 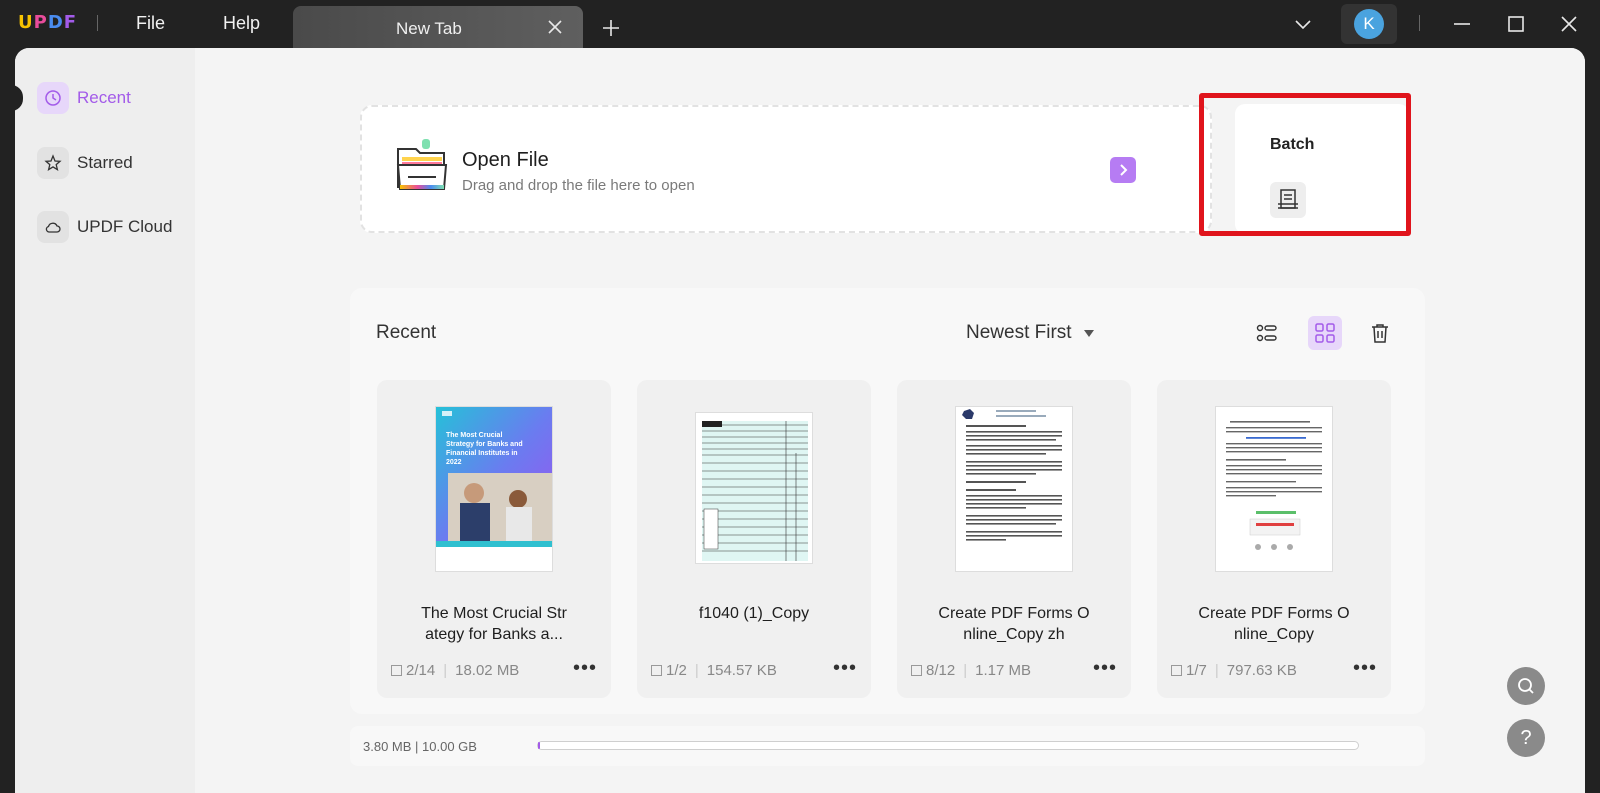 I want to click on open-file-button, so click(x=1123, y=170).